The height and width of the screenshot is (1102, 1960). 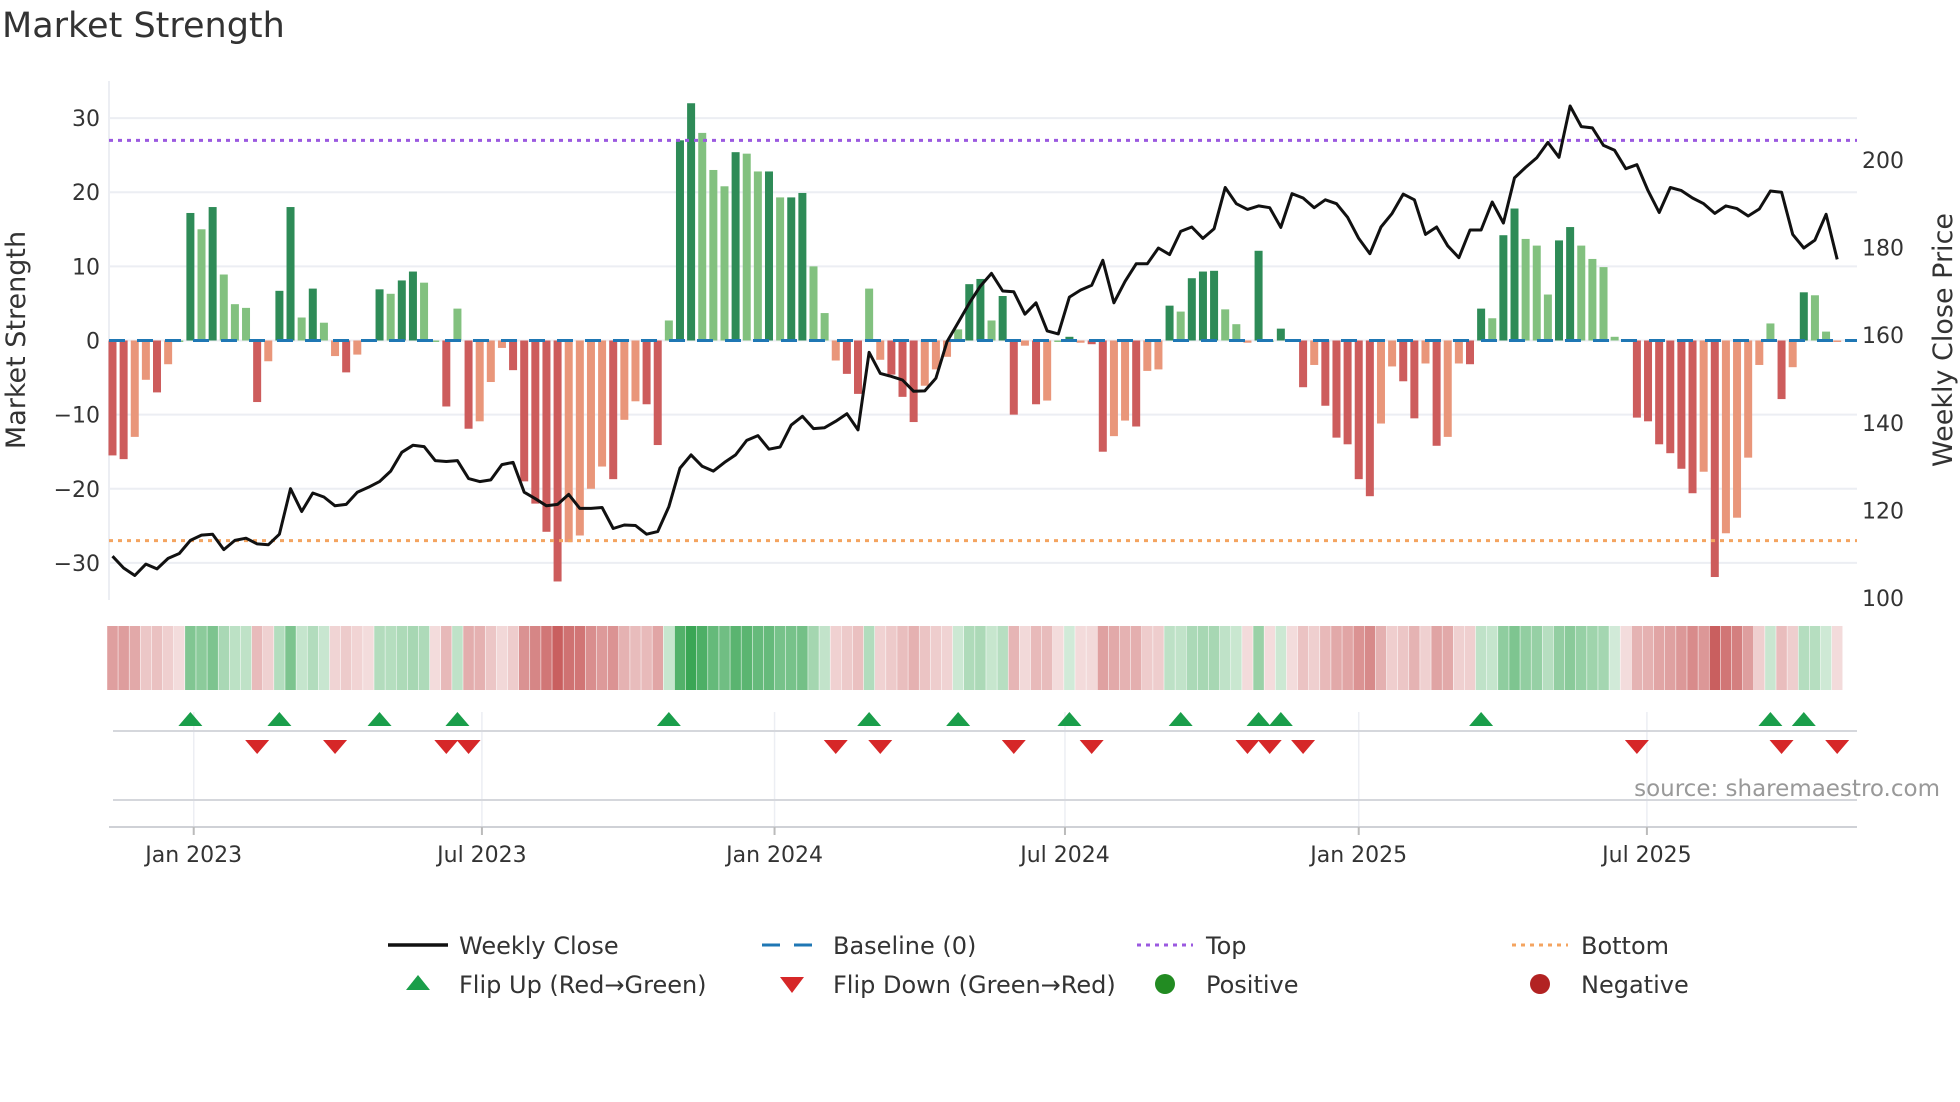 I want to click on x-tick-label: Jan 2024, so click(x=773, y=855).